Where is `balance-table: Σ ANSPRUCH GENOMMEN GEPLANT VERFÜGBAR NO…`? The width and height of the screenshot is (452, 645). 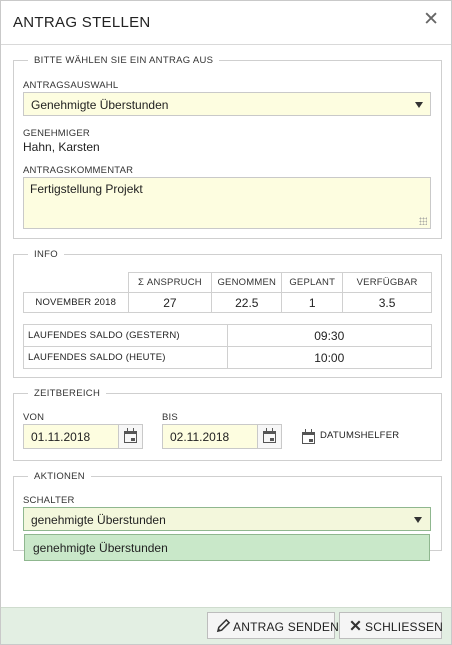 balance-table: Σ ANSPRUCH GENOMMEN GEPLANT VERFÜGBAR NO… is located at coordinates (227, 292).